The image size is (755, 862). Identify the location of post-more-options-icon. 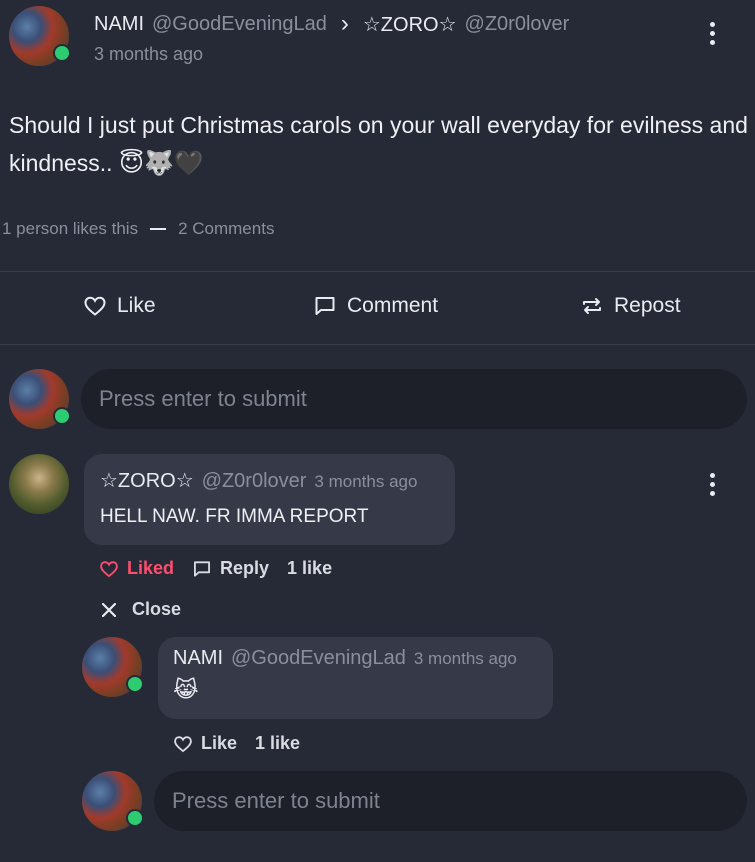
(712, 33).